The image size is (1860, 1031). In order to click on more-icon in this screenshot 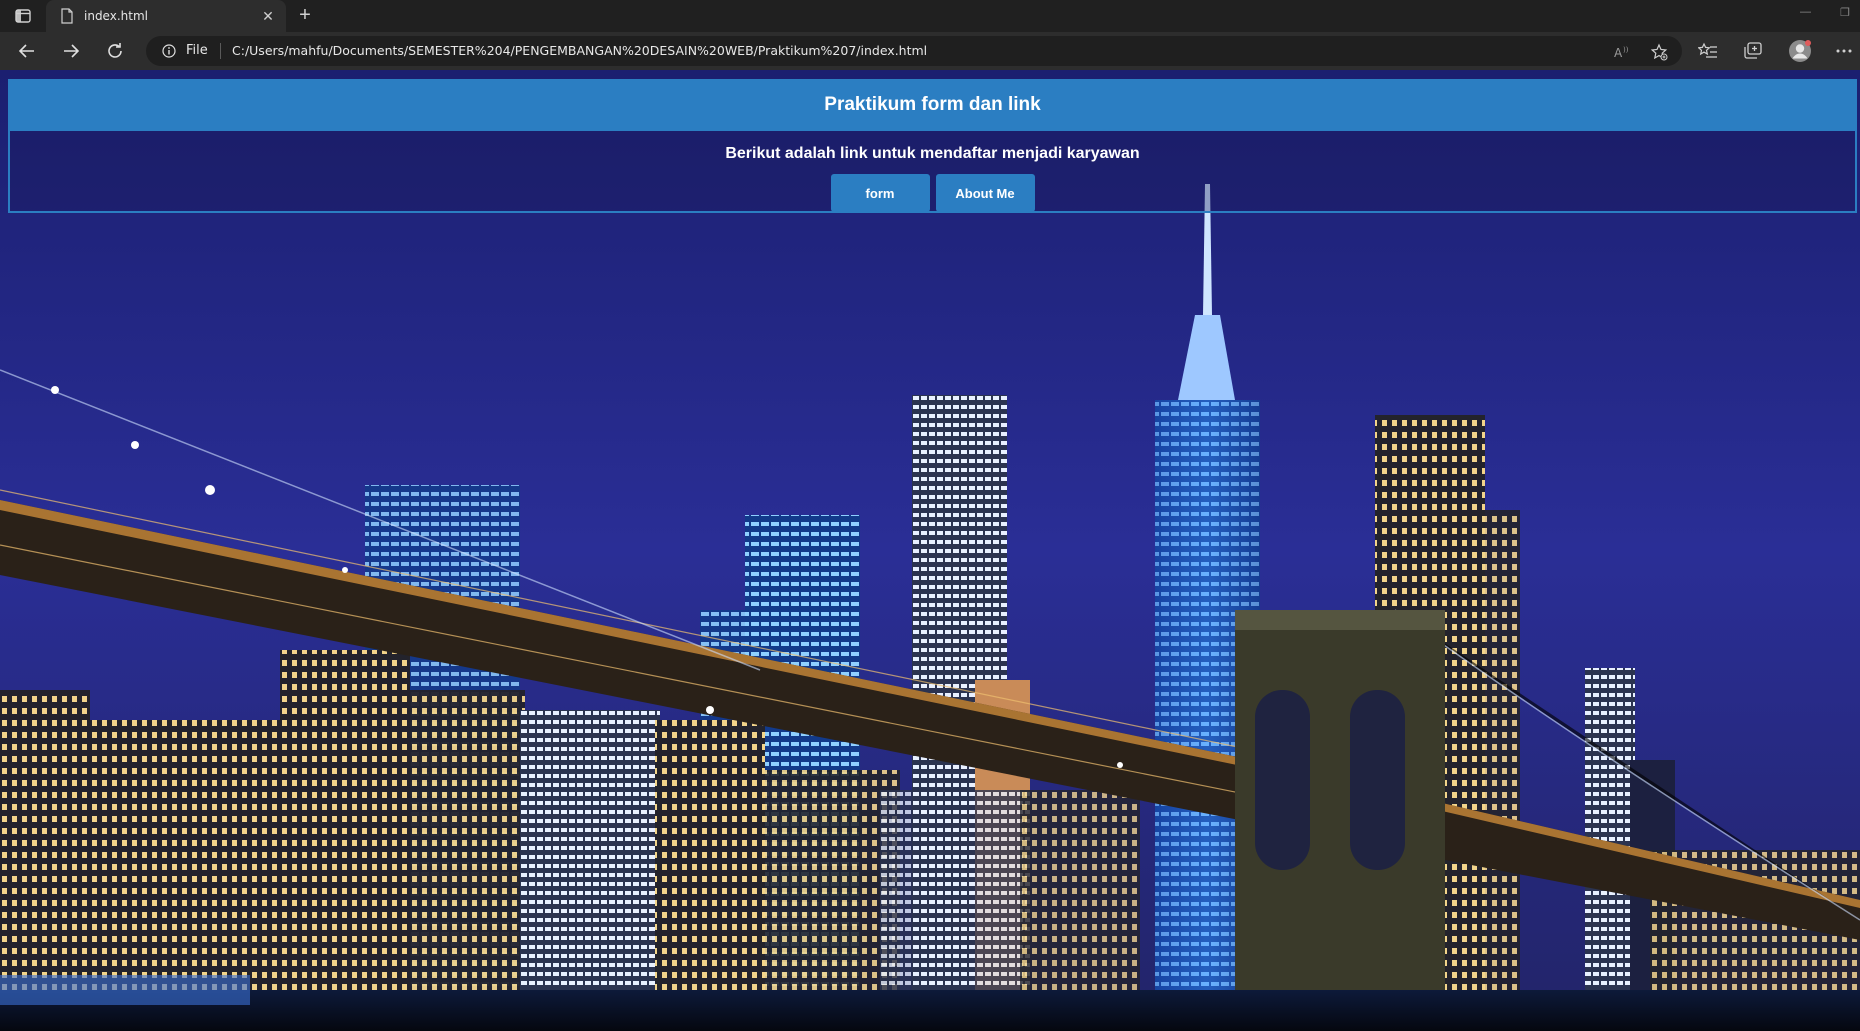, I will do `click(1844, 51)`.